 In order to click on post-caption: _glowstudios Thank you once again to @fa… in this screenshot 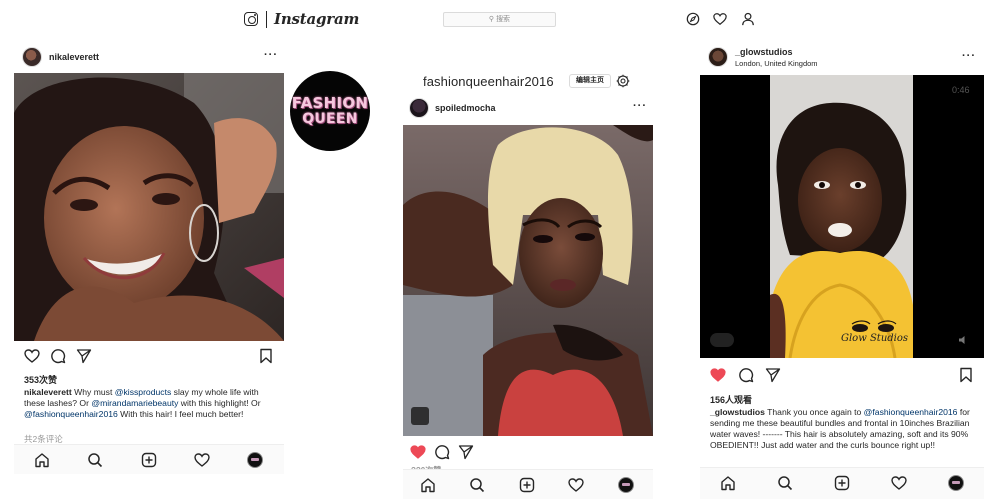, I will do `click(845, 429)`.